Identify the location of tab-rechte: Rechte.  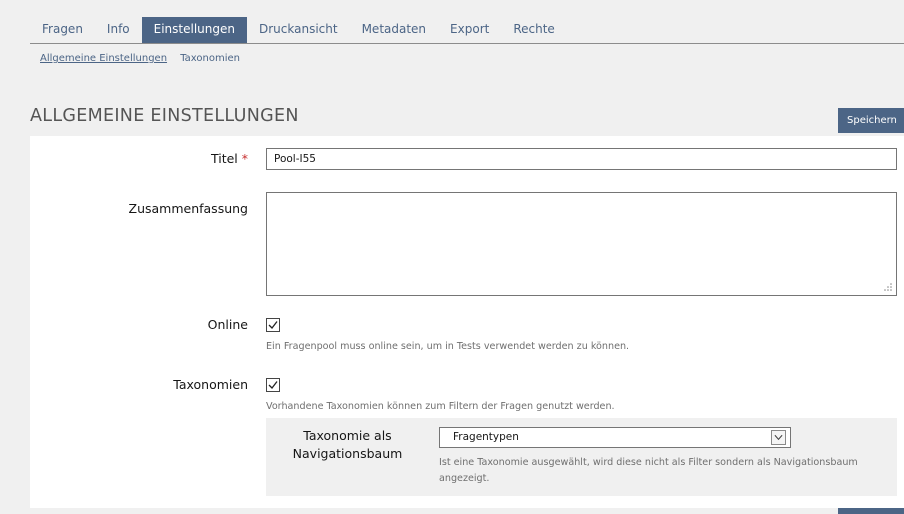
(533, 30).